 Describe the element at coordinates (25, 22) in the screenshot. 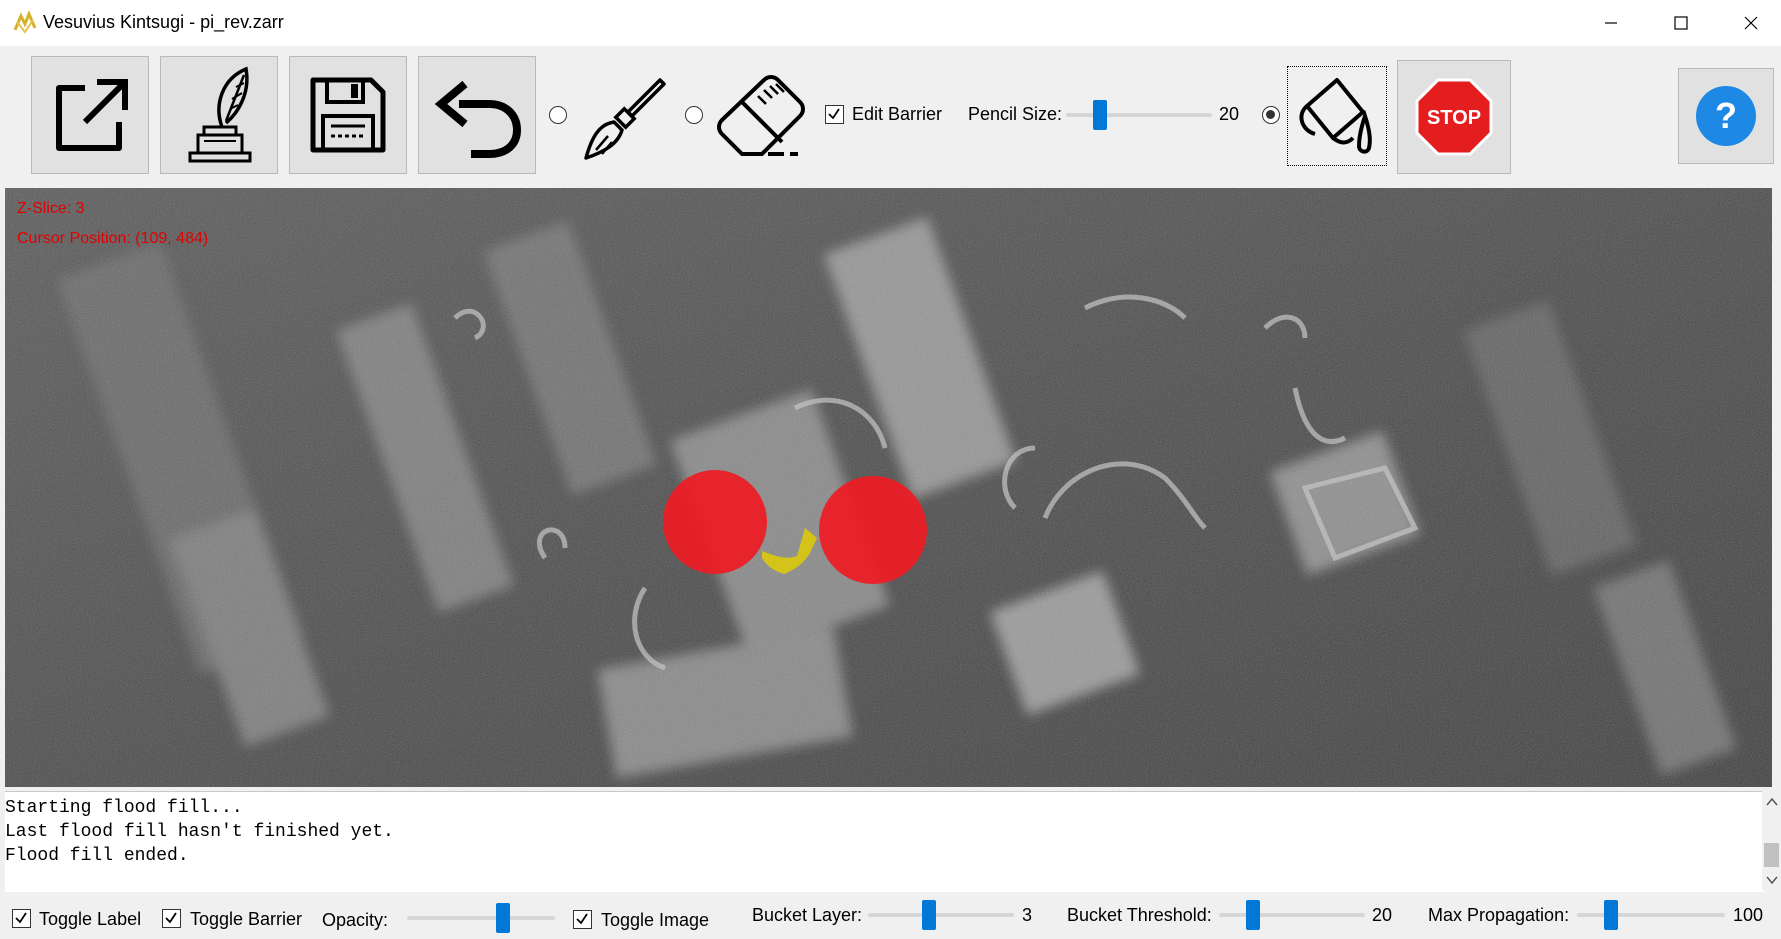

I see `kintsugi-logo-icon` at that location.